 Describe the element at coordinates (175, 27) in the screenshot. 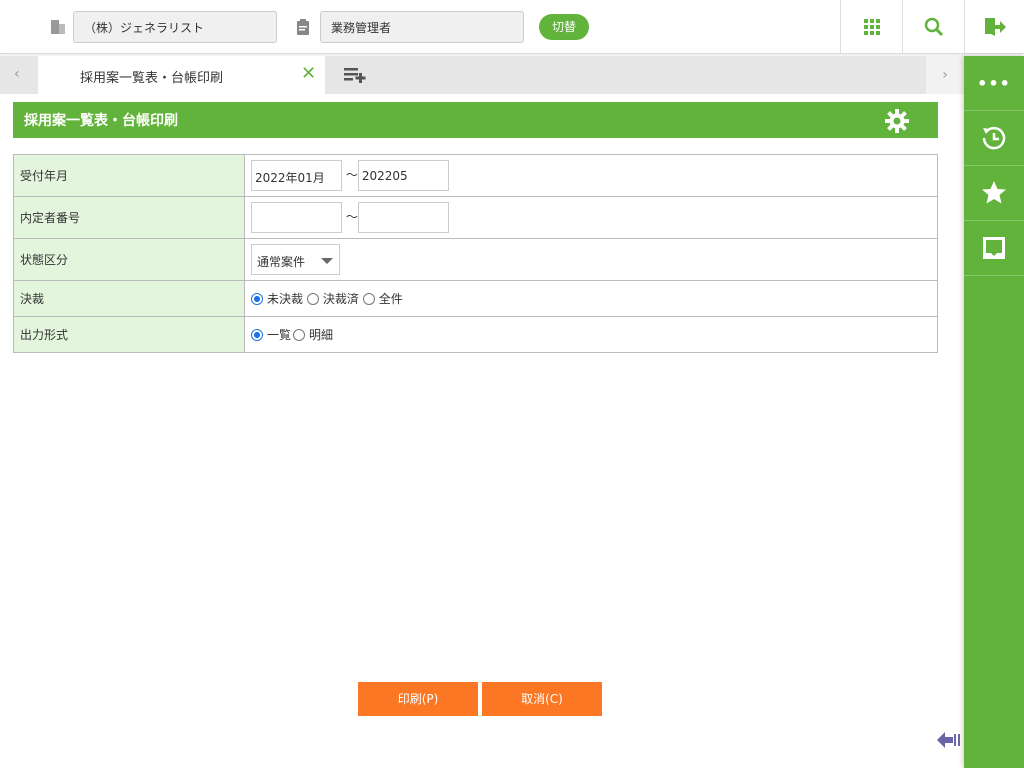

I see `company-field: （株）ジェネラリスト` at that location.